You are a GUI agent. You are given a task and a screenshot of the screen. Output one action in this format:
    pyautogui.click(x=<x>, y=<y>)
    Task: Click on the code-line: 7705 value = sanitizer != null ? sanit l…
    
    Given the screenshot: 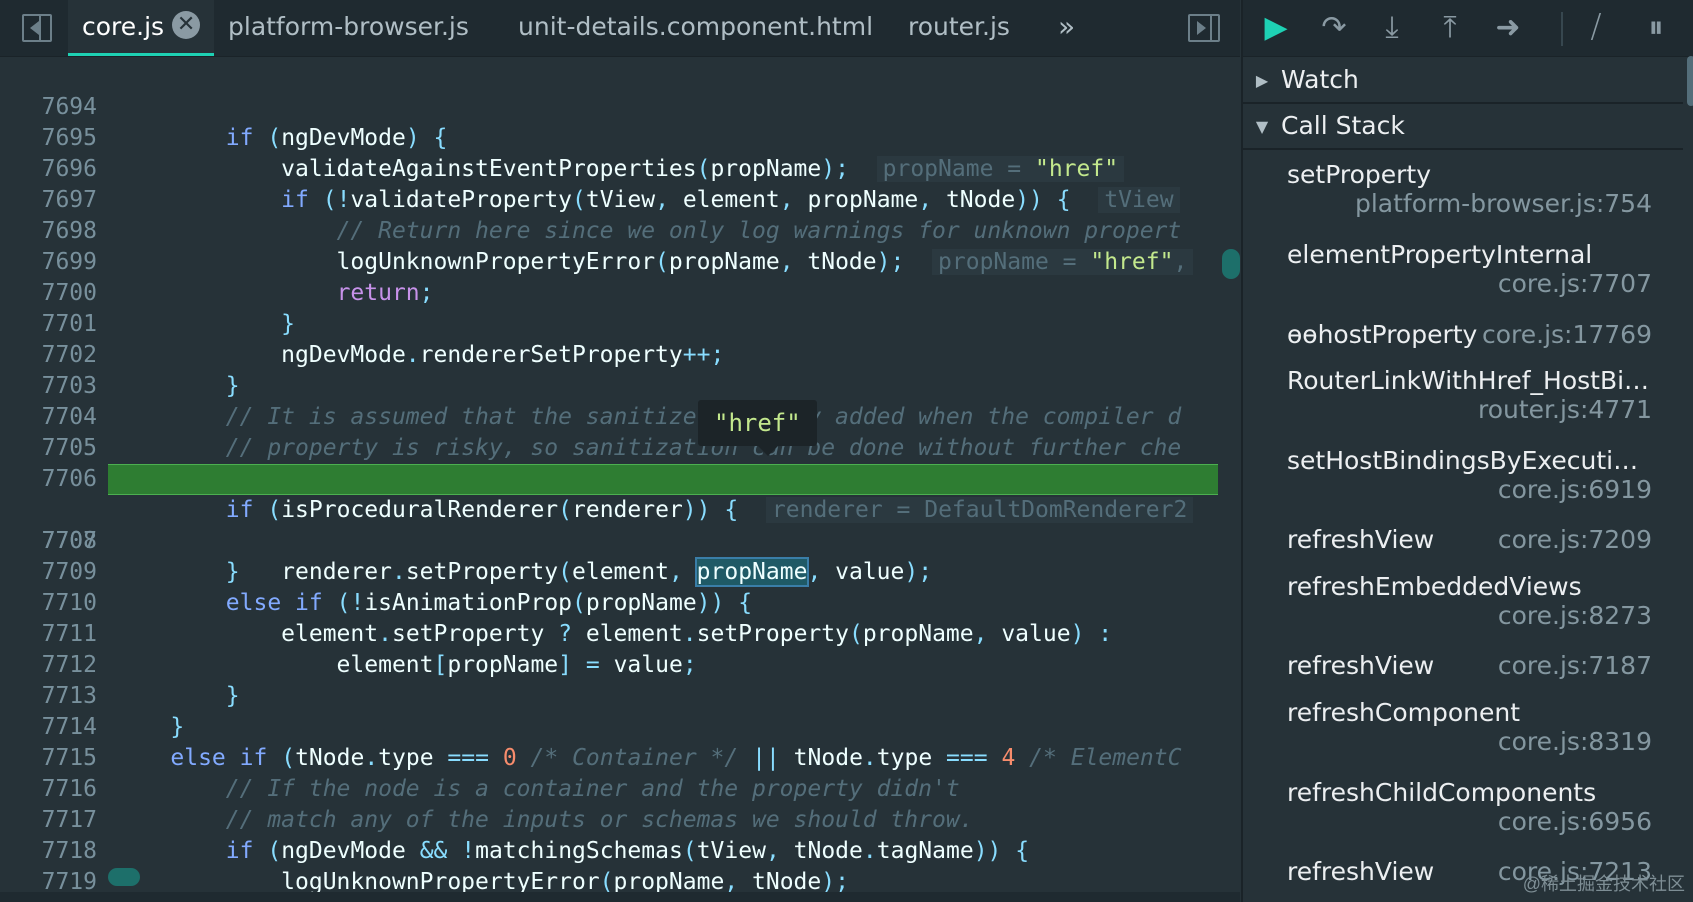 What is the action you would take?
    pyautogui.click(x=609, y=447)
    